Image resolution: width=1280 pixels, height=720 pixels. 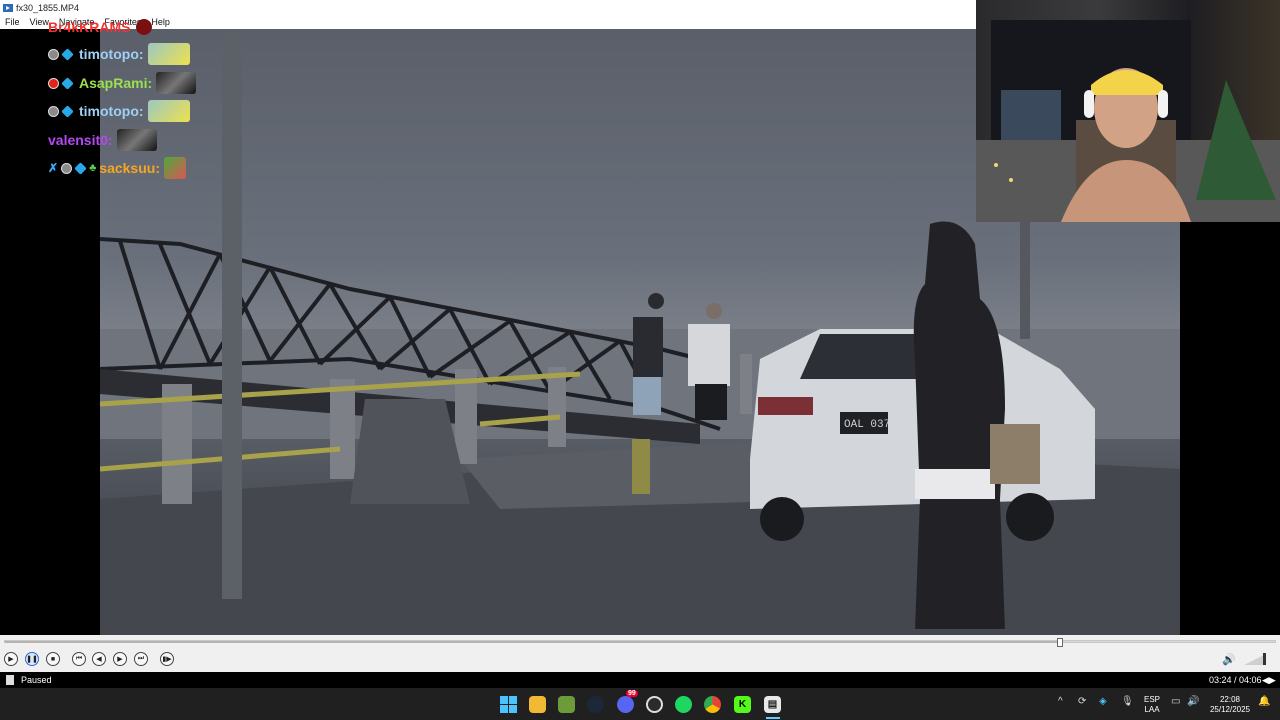 I want to click on prev-button: ⏮, so click(x=79, y=659).